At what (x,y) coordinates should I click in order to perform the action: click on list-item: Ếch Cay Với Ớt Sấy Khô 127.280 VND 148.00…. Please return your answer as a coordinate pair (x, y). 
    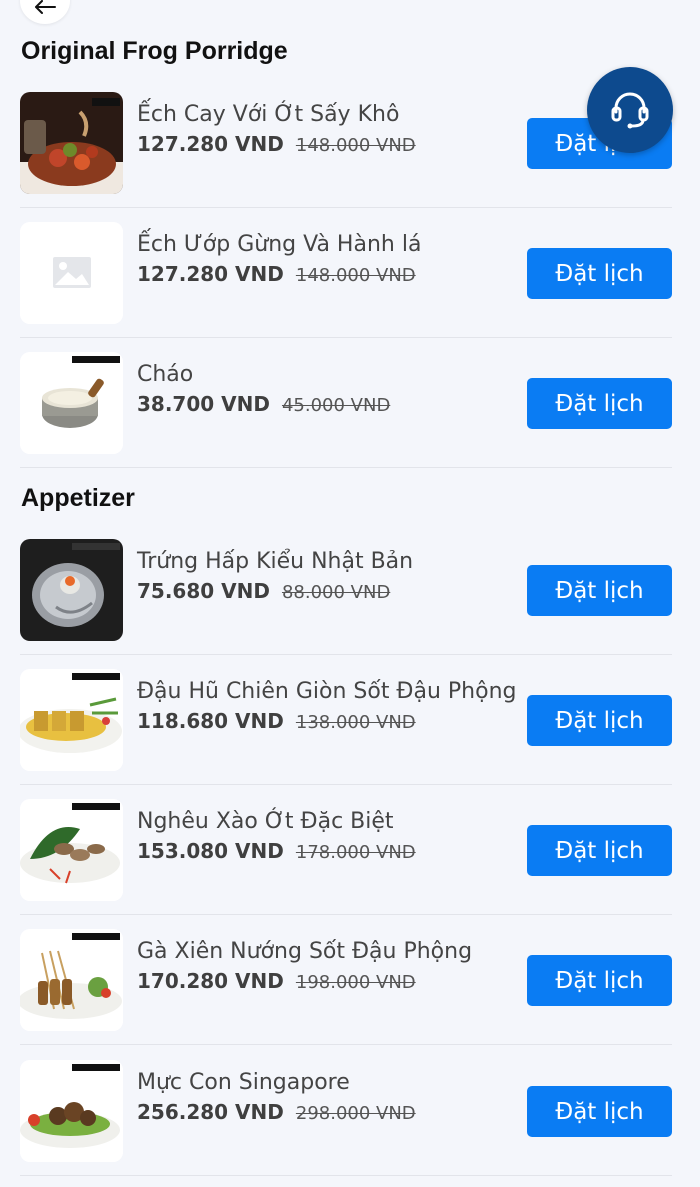
    Looking at the image, I should click on (346, 143).